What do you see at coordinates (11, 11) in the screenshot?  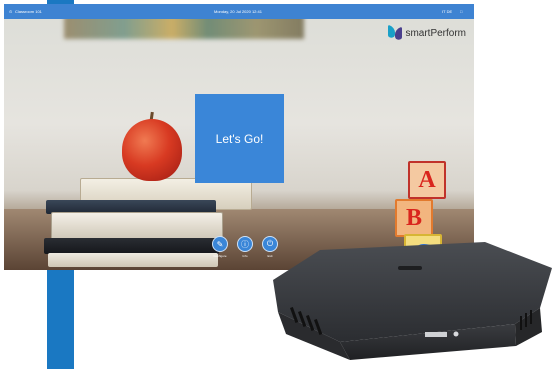 I see `location-icon: ⊙` at bounding box center [11, 11].